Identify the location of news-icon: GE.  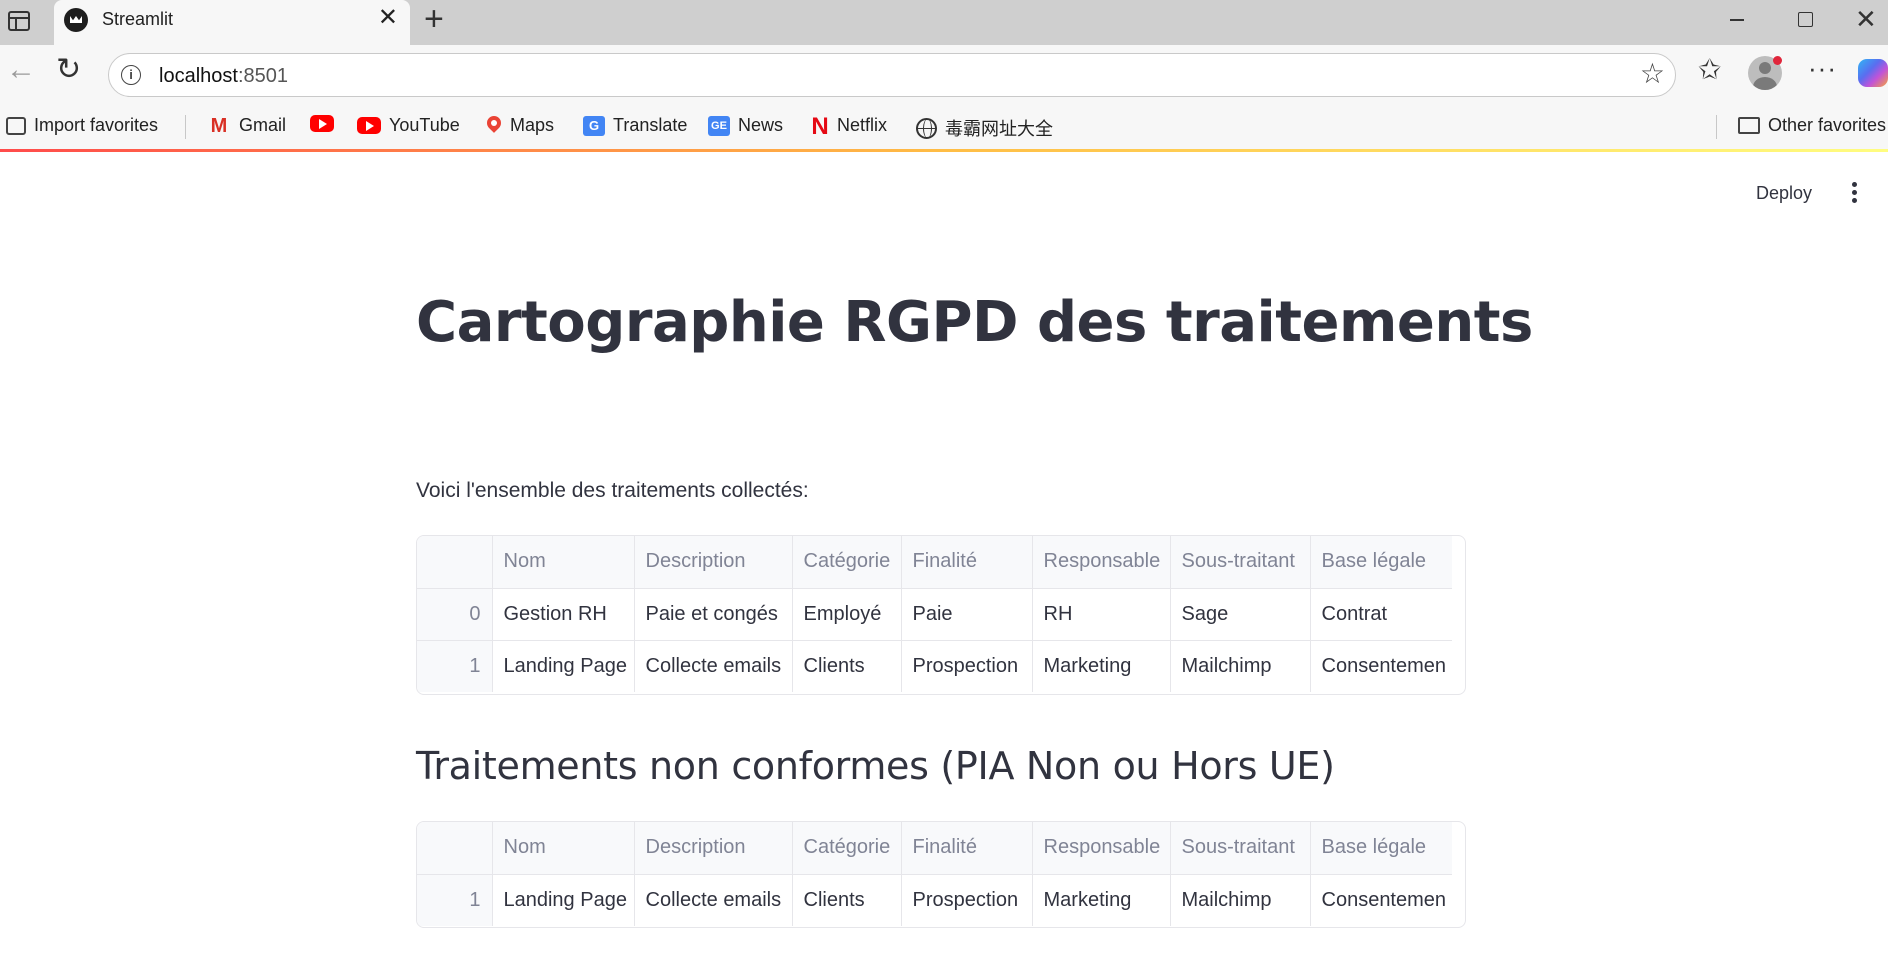
(719, 125).